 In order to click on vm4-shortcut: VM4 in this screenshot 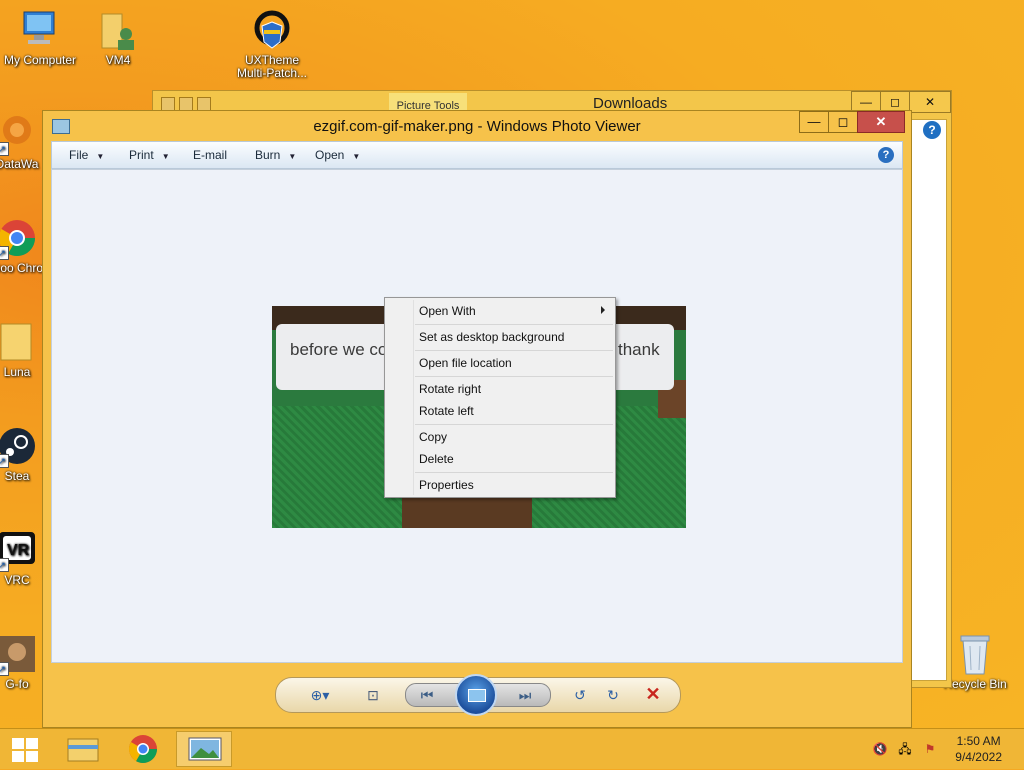, I will do `click(118, 37)`.